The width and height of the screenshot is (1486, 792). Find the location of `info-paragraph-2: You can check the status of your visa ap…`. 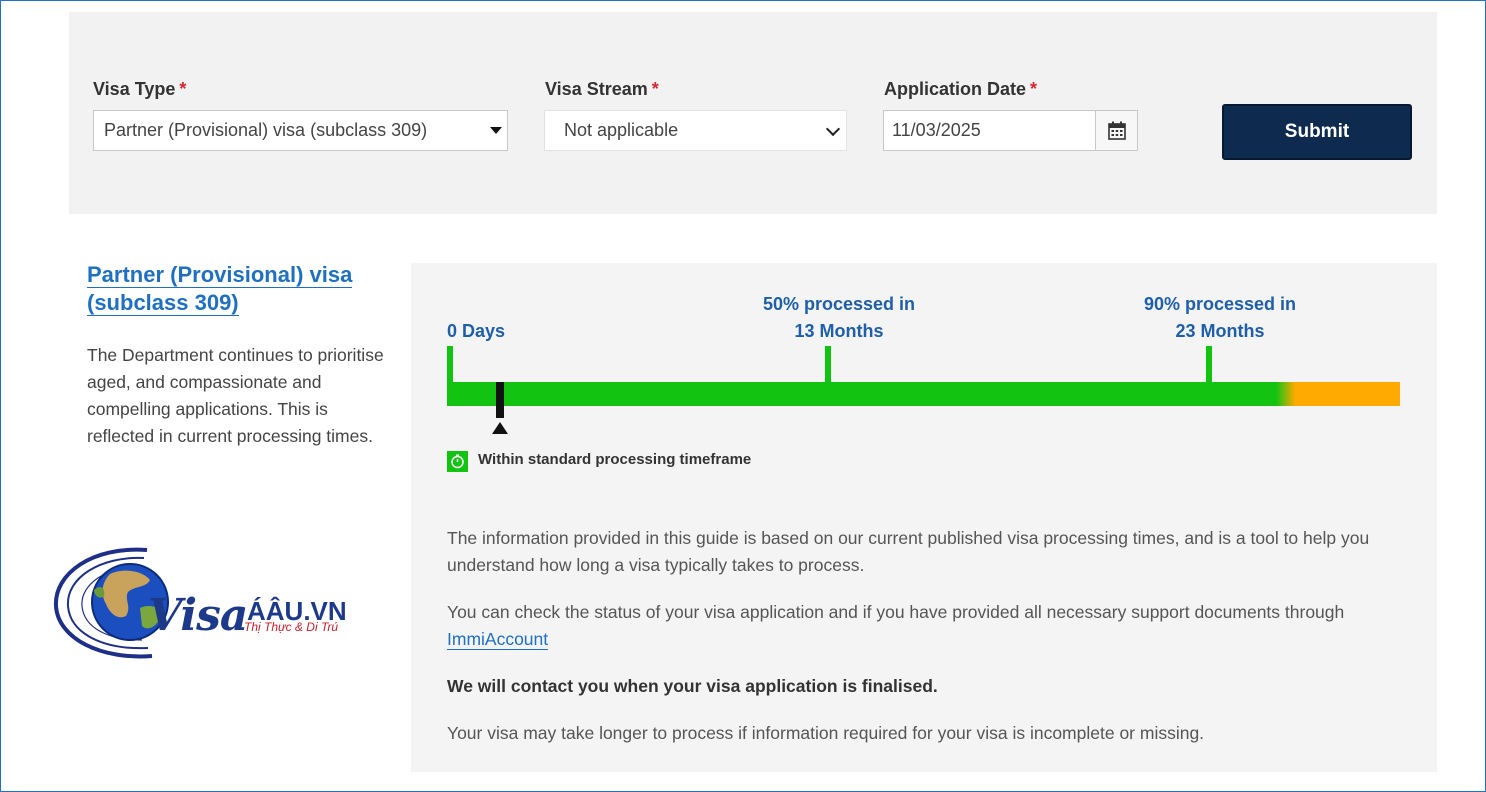

info-paragraph-2: You can check the status of your visa ap… is located at coordinates (896, 626).